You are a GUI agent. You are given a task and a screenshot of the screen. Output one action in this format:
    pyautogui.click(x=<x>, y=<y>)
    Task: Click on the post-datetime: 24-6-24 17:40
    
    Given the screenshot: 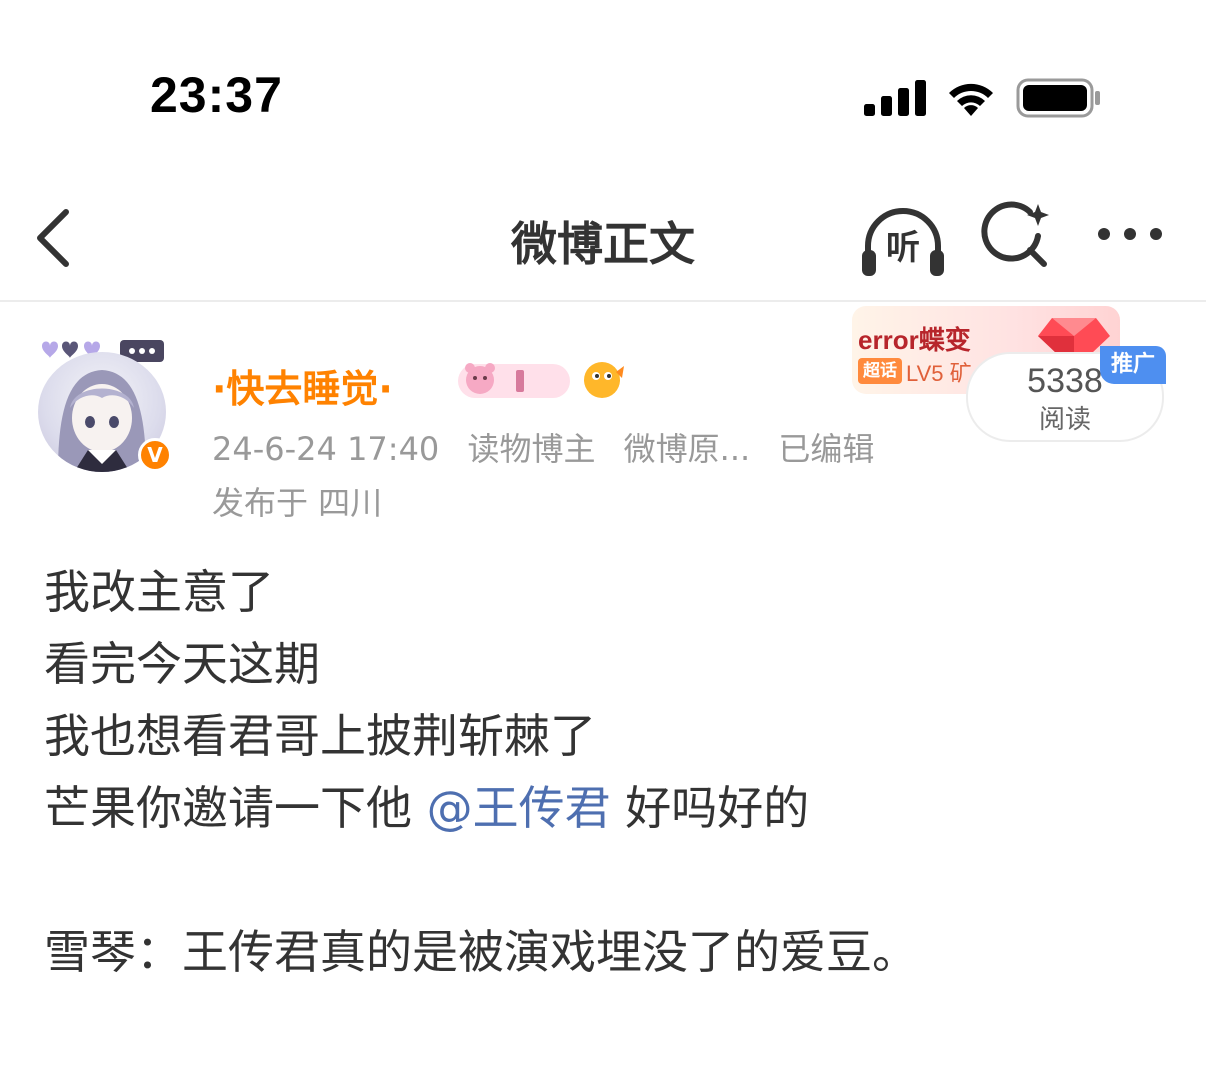 What is the action you would take?
    pyautogui.click(x=326, y=449)
    